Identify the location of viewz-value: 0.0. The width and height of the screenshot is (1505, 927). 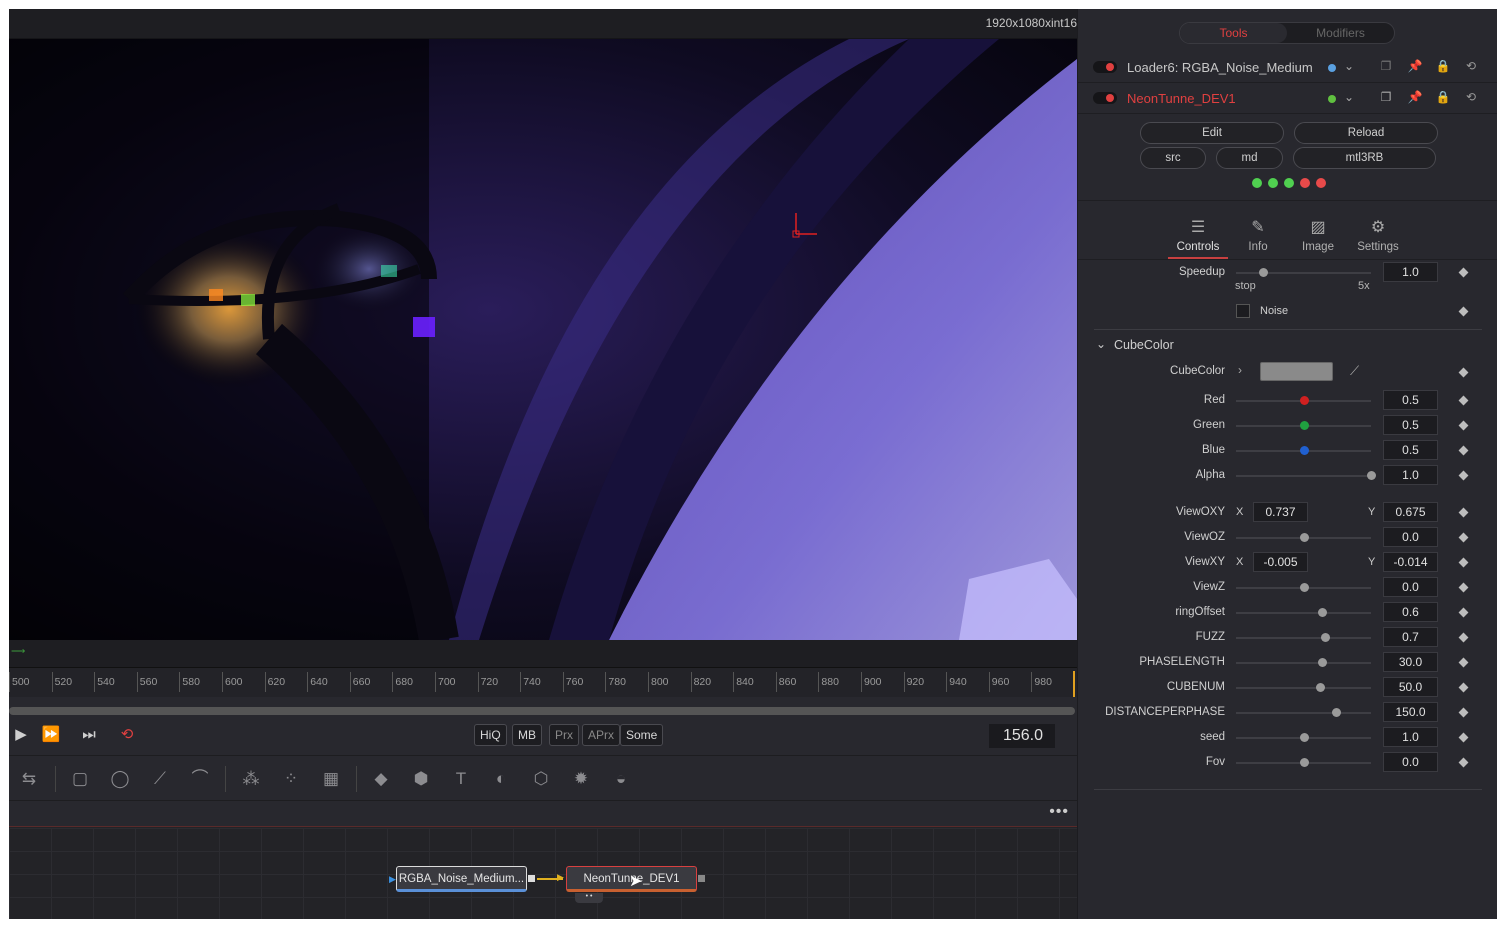
(1410, 587).